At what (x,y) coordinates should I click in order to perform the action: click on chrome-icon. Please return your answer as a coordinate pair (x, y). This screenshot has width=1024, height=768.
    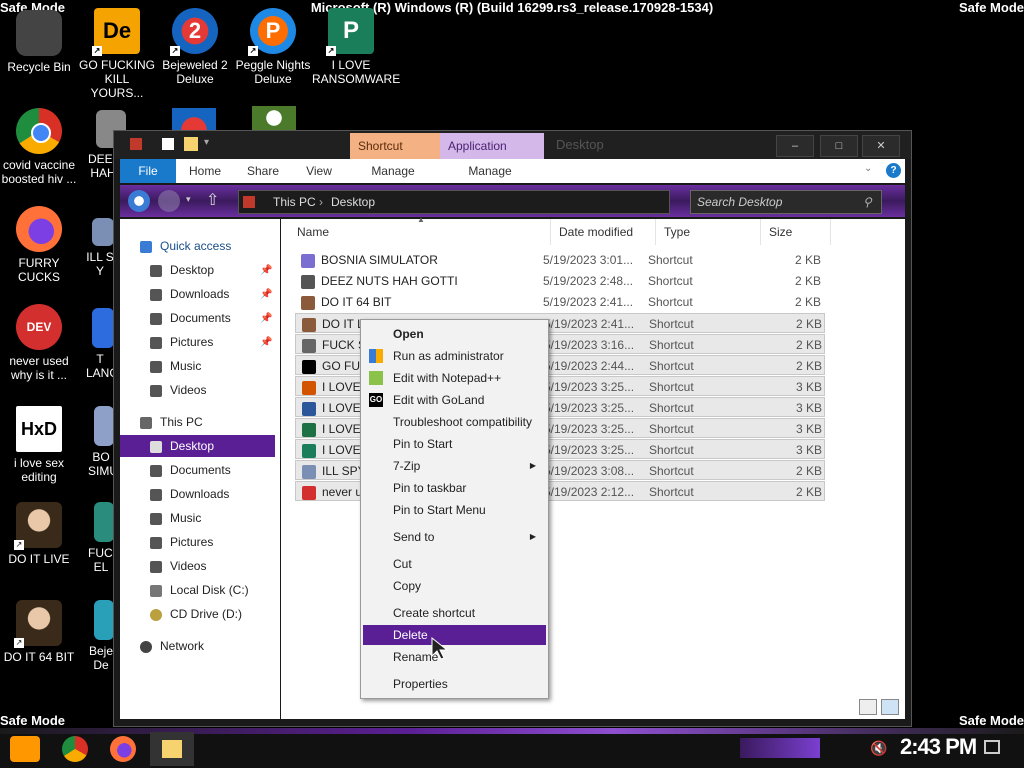
    Looking at the image, I should click on (75, 749).